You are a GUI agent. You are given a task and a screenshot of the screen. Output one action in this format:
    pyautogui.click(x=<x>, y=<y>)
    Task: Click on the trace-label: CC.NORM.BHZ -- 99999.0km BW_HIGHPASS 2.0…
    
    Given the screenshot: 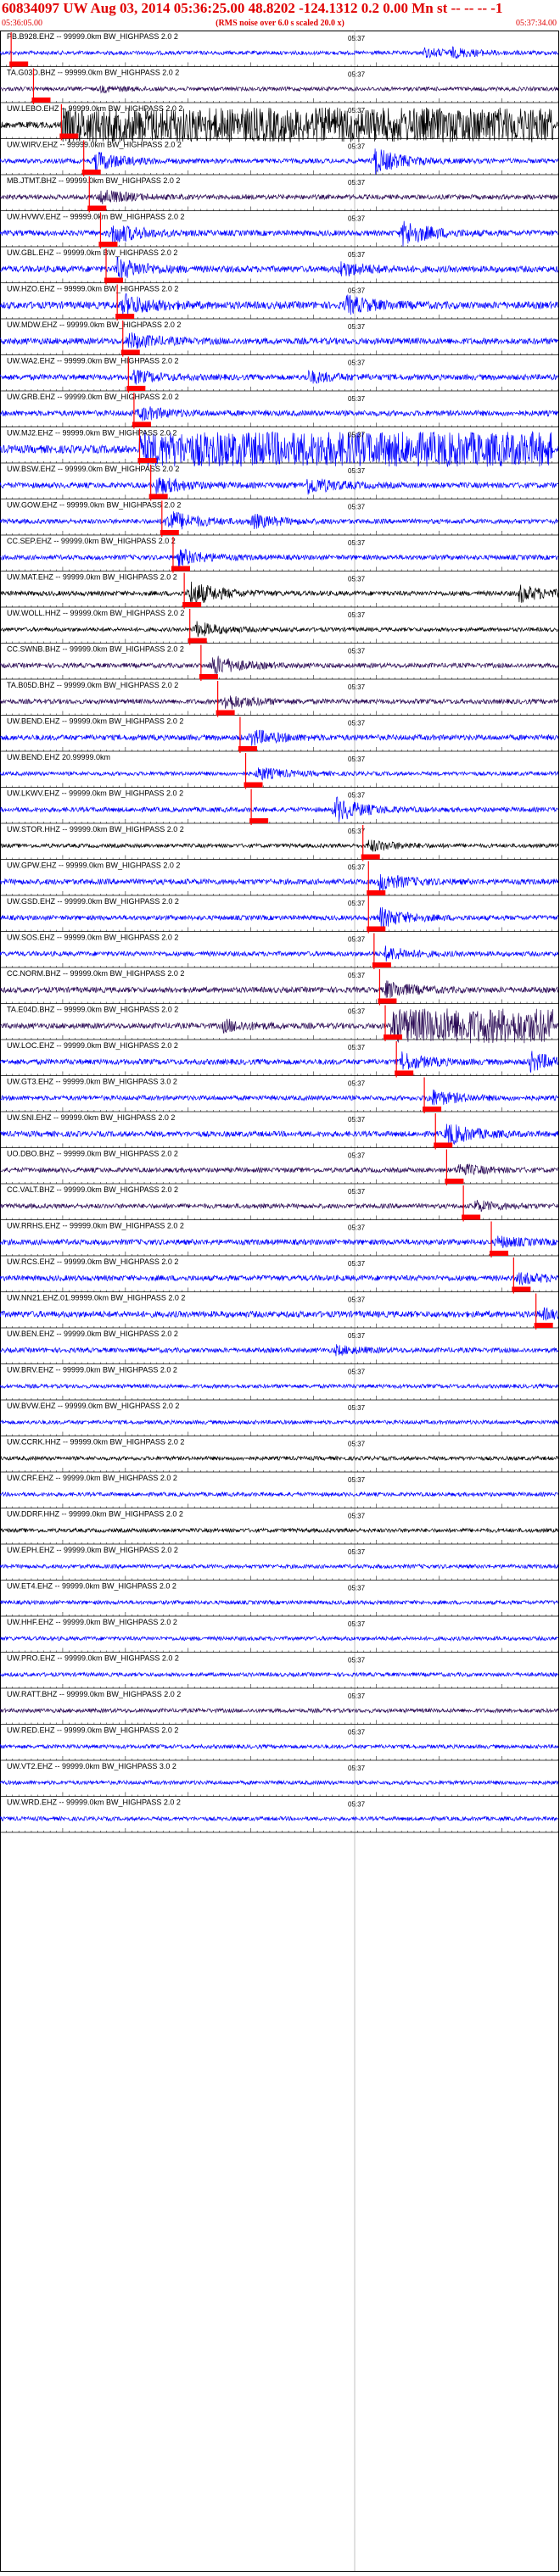 What is the action you would take?
    pyautogui.click(x=95, y=973)
    